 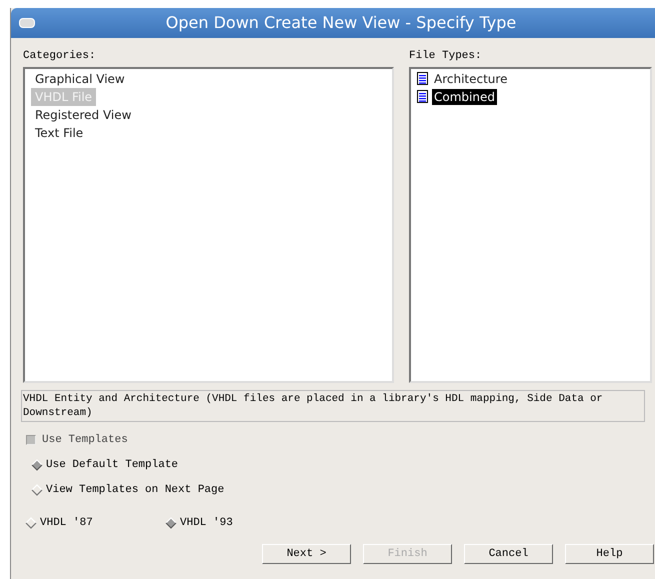 I want to click on list-label: Categories:, so click(x=60, y=56).